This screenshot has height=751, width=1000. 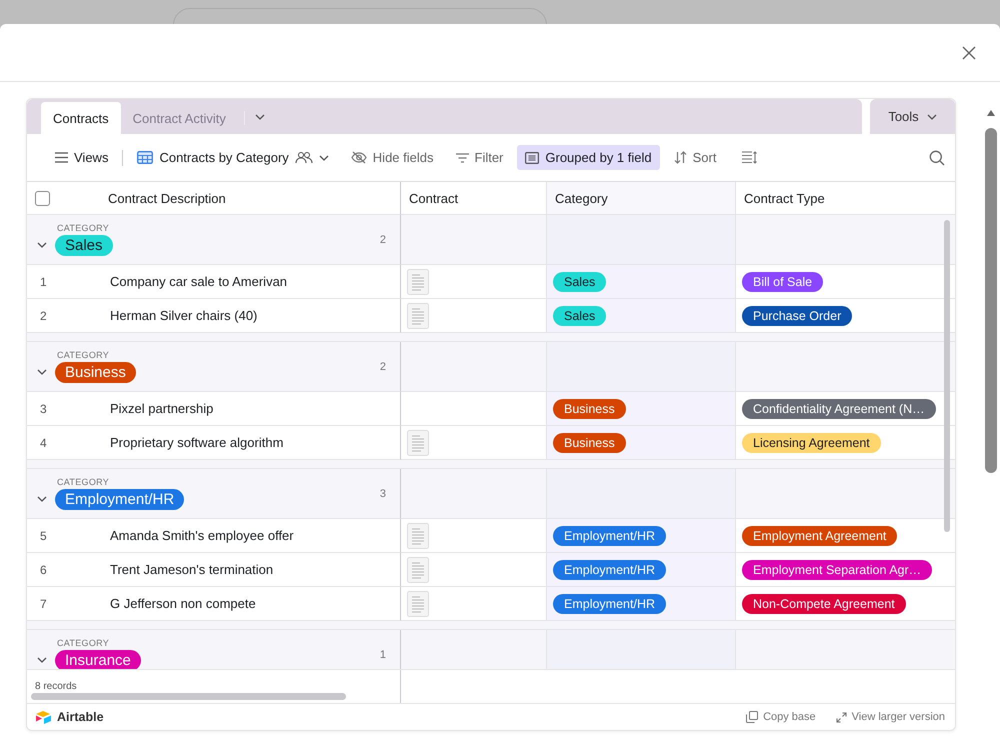 I want to click on sort-button: Sort, so click(x=695, y=157).